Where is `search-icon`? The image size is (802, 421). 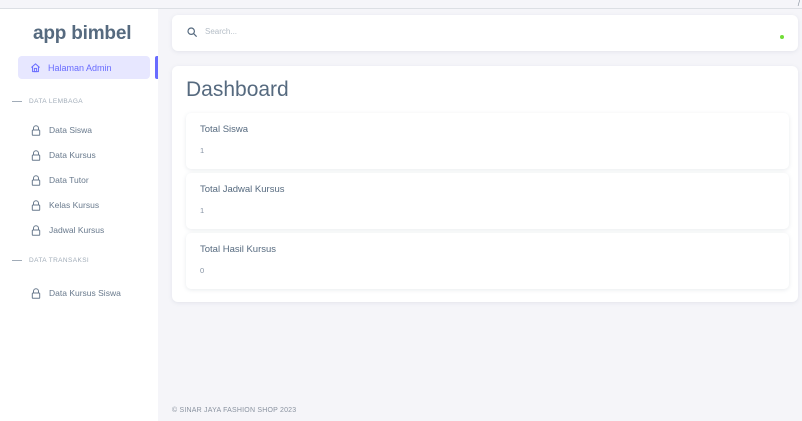
search-icon is located at coordinates (192, 32).